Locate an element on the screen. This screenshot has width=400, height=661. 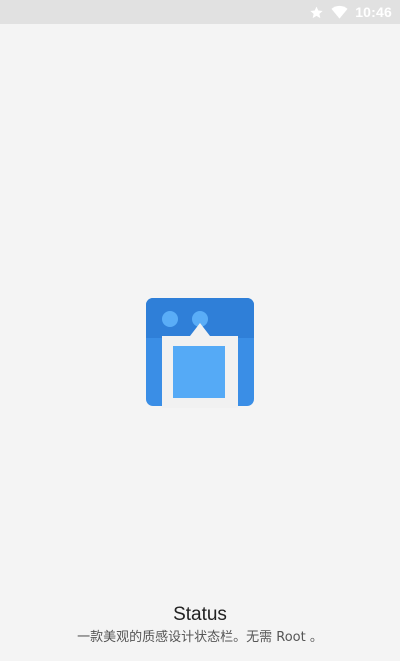
status-app-logo-icon is located at coordinates (200, 354).